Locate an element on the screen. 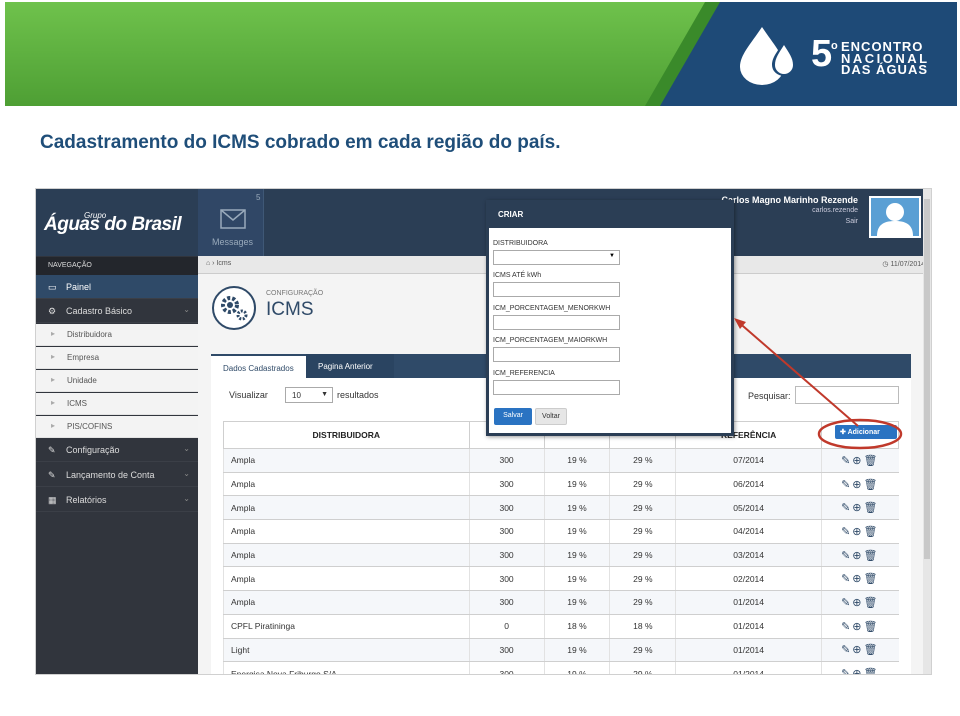  annotation-circle is located at coordinates (860, 434).